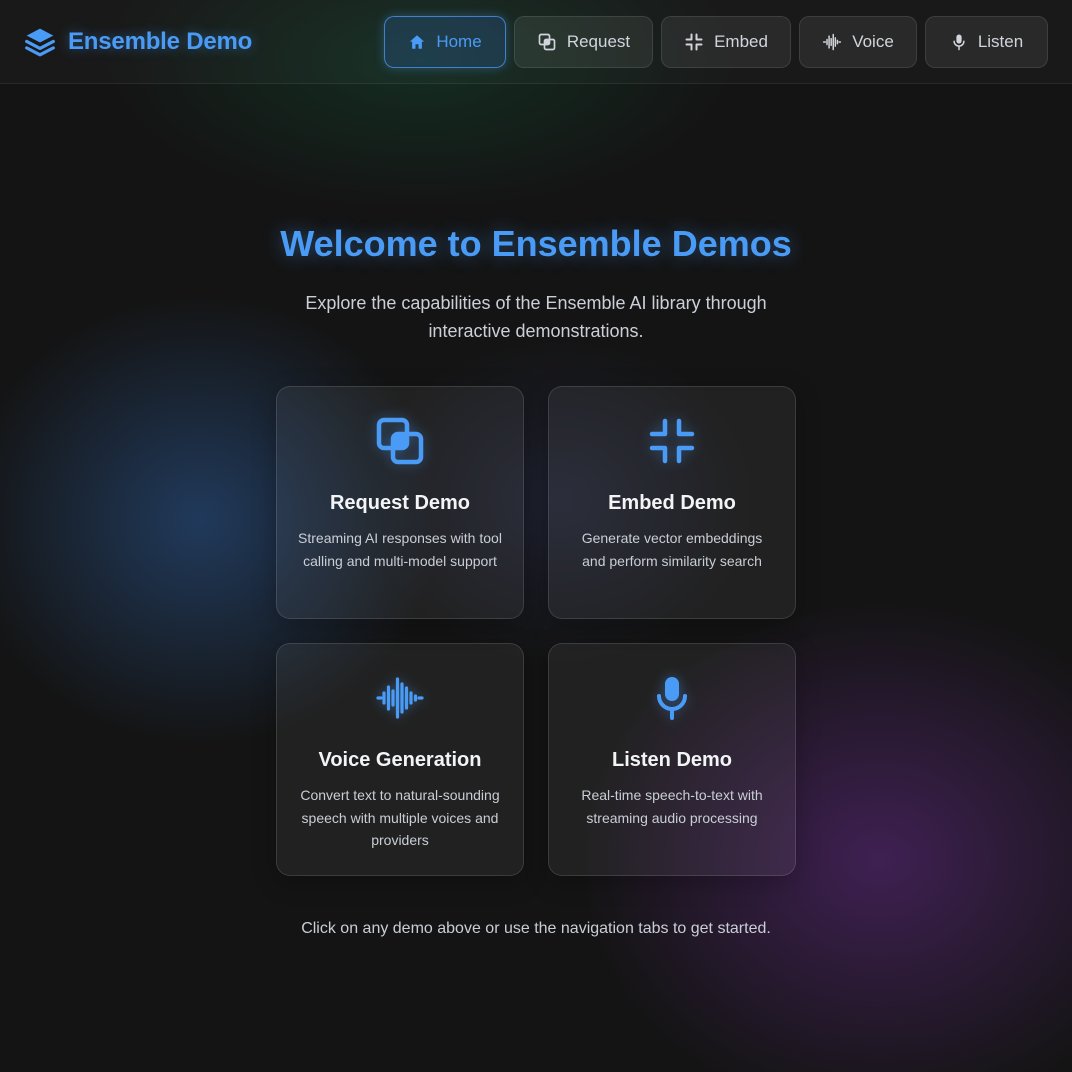  What do you see at coordinates (741, 41) in the screenshot?
I see `tab-embed-label: Embed` at bounding box center [741, 41].